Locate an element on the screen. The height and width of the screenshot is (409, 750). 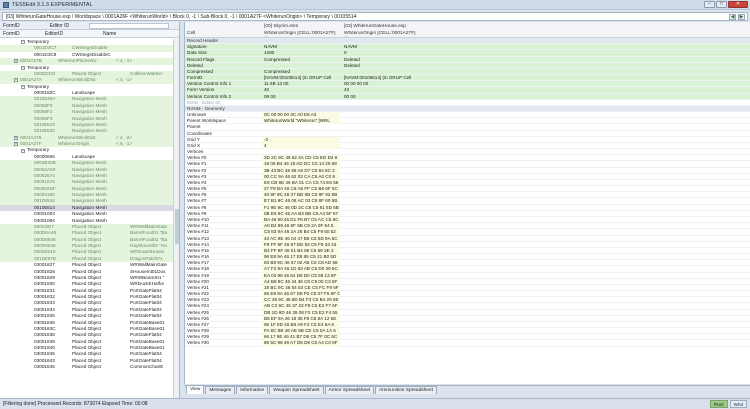
tree-column-headers: FormID EditorID Name is located at coordinates (89, 34).